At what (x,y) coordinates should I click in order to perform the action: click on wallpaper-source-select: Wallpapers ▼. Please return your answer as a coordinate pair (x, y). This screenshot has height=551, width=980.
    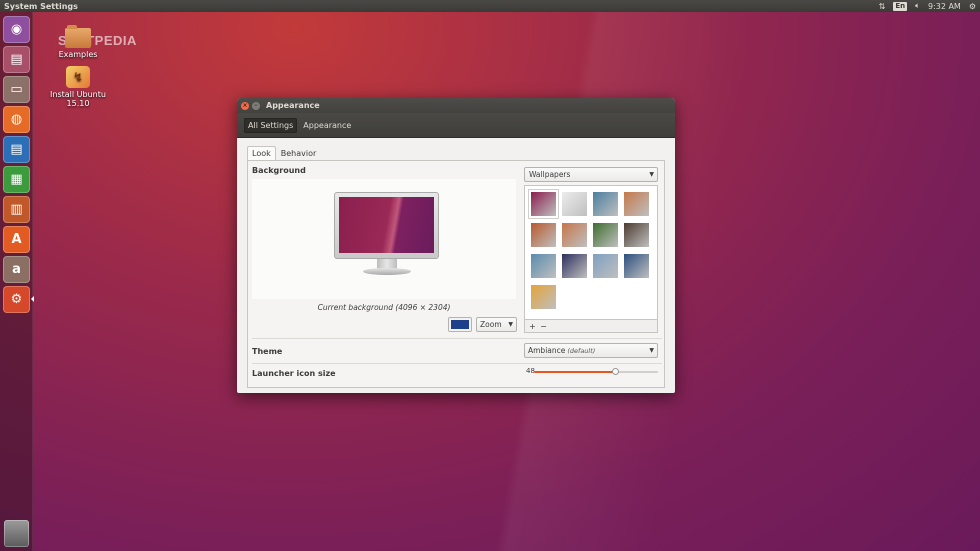
    Looking at the image, I should click on (591, 174).